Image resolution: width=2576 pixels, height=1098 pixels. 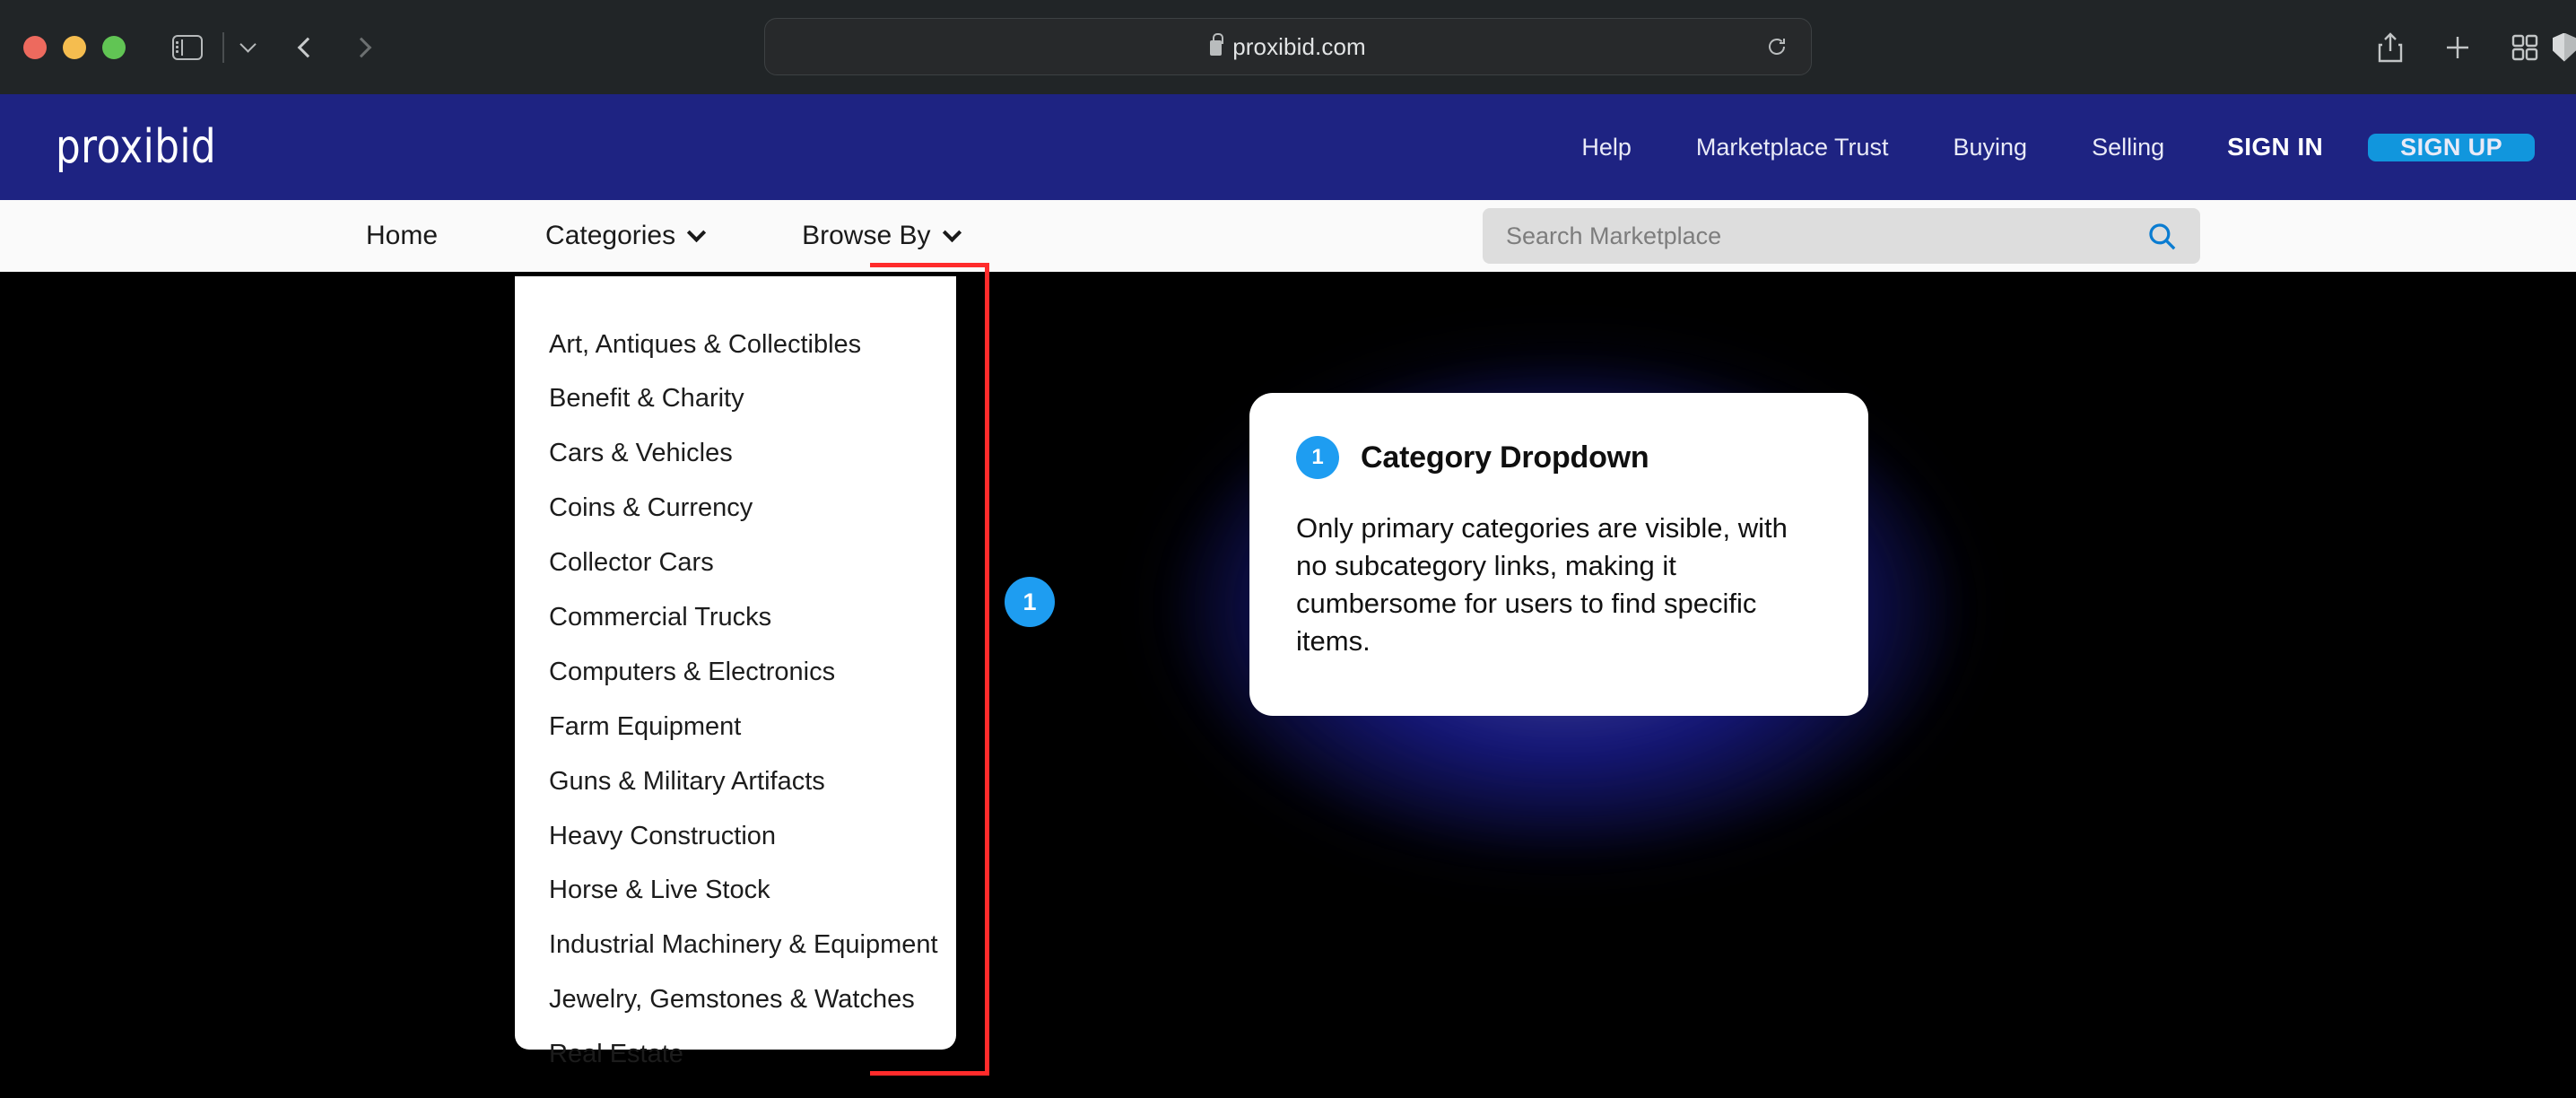 I want to click on back-arrow-icon, so click(x=307, y=47).